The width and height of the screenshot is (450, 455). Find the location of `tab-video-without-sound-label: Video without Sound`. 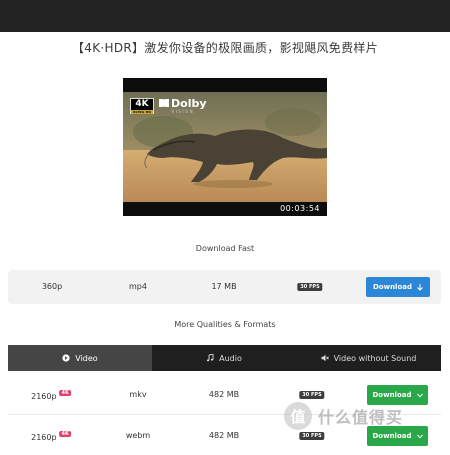

tab-video-without-sound-label: Video without Sound is located at coordinates (375, 358).